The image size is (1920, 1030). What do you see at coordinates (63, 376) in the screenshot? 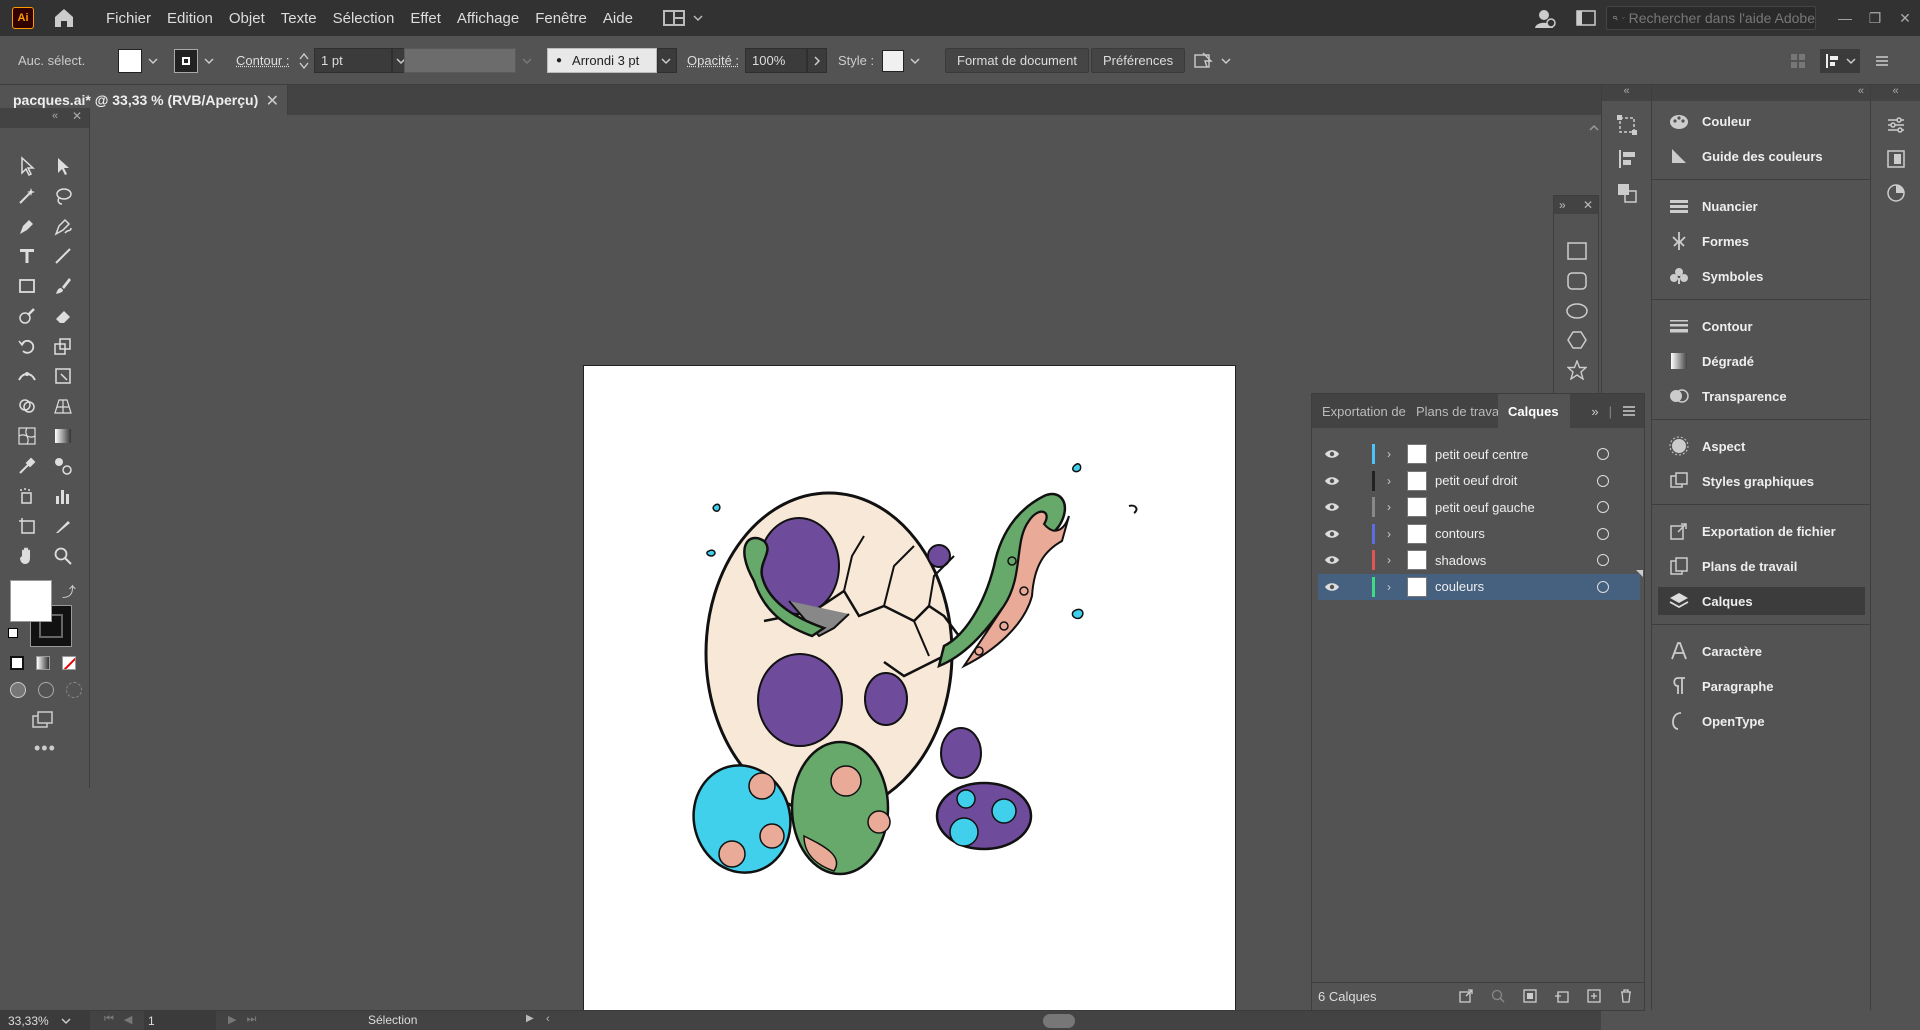
I see `free-transform-tool-icon` at bounding box center [63, 376].